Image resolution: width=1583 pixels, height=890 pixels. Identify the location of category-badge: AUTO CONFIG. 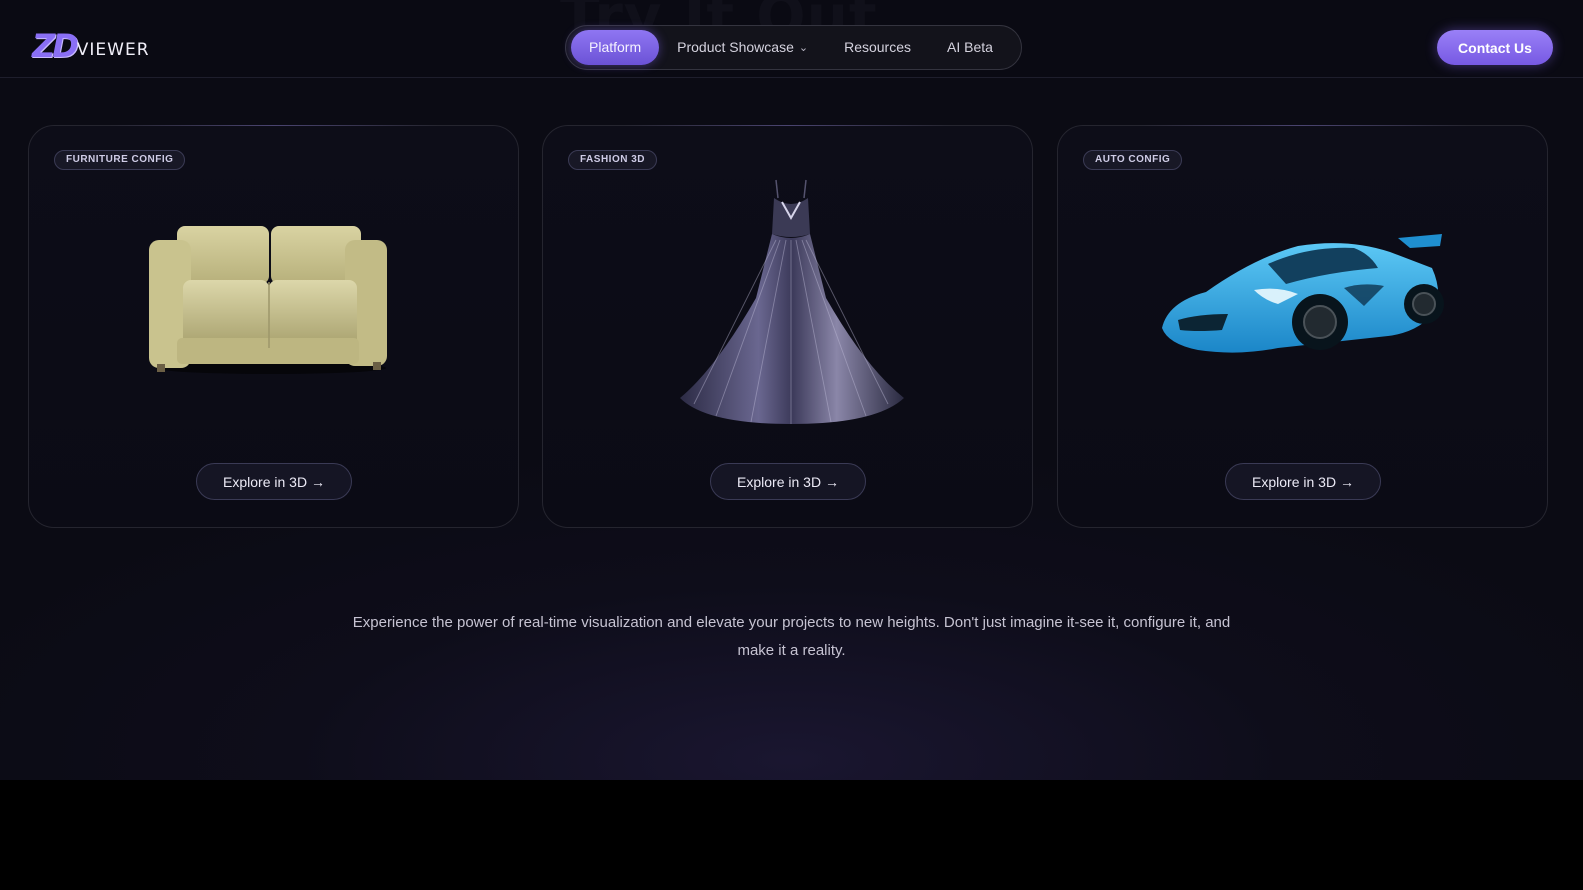
(1133, 160).